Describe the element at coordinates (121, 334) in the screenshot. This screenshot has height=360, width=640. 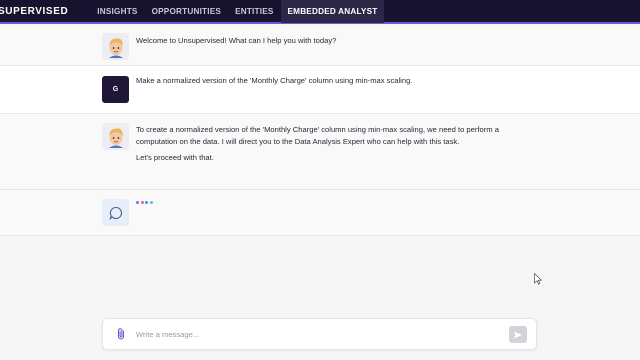
I see `paperclip-icon` at that location.